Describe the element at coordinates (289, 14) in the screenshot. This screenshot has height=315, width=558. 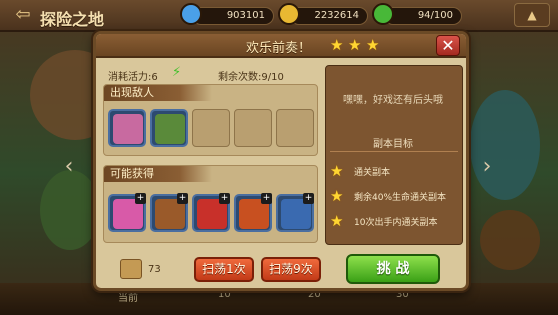
I see `gold-coin-icon` at that location.